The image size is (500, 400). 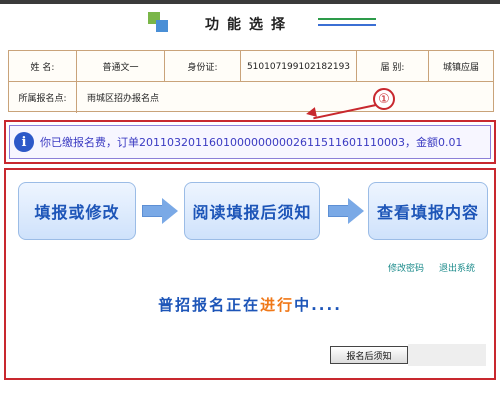 What do you see at coordinates (159, 23) in the screenshot?
I see `app-logo-icon` at bounding box center [159, 23].